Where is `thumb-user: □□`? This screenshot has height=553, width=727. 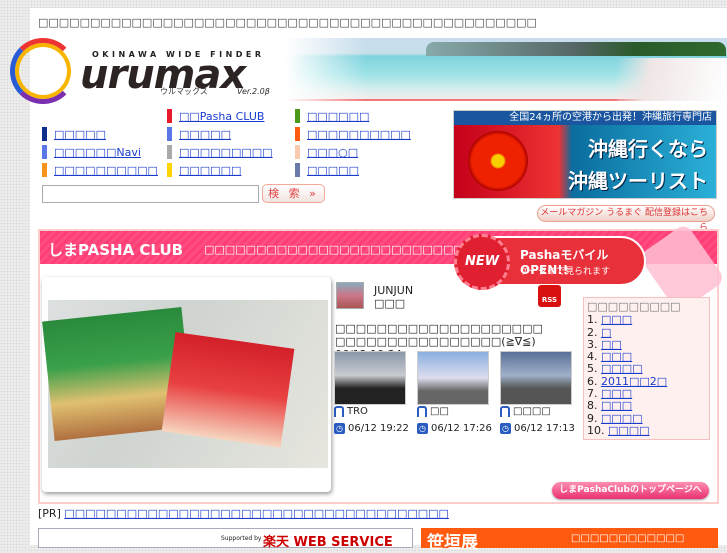 thumb-user: □□ is located at coordinates (433, 411).